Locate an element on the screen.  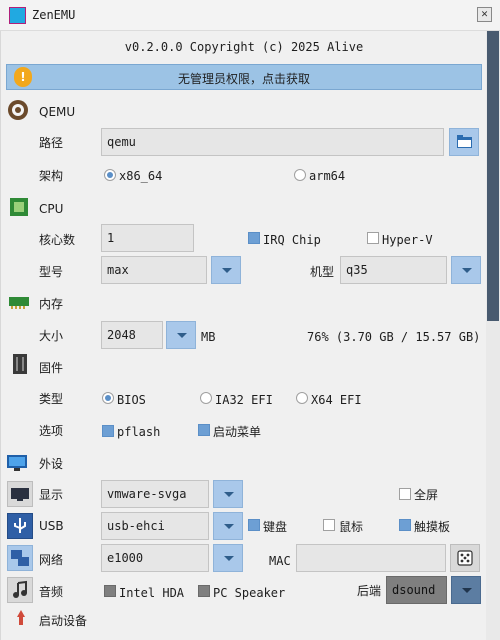
intel-hda-label: Intel HDA is located at coordinates (152, 593).